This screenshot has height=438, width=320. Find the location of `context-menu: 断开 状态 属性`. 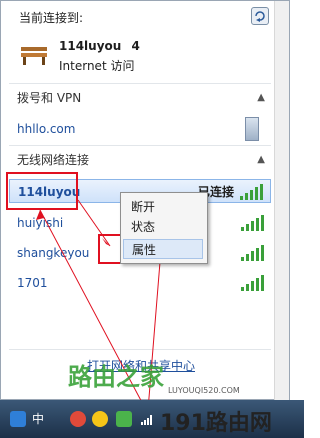

context-menu: 断开 状态 属性 is located at coordinates (164, 228).